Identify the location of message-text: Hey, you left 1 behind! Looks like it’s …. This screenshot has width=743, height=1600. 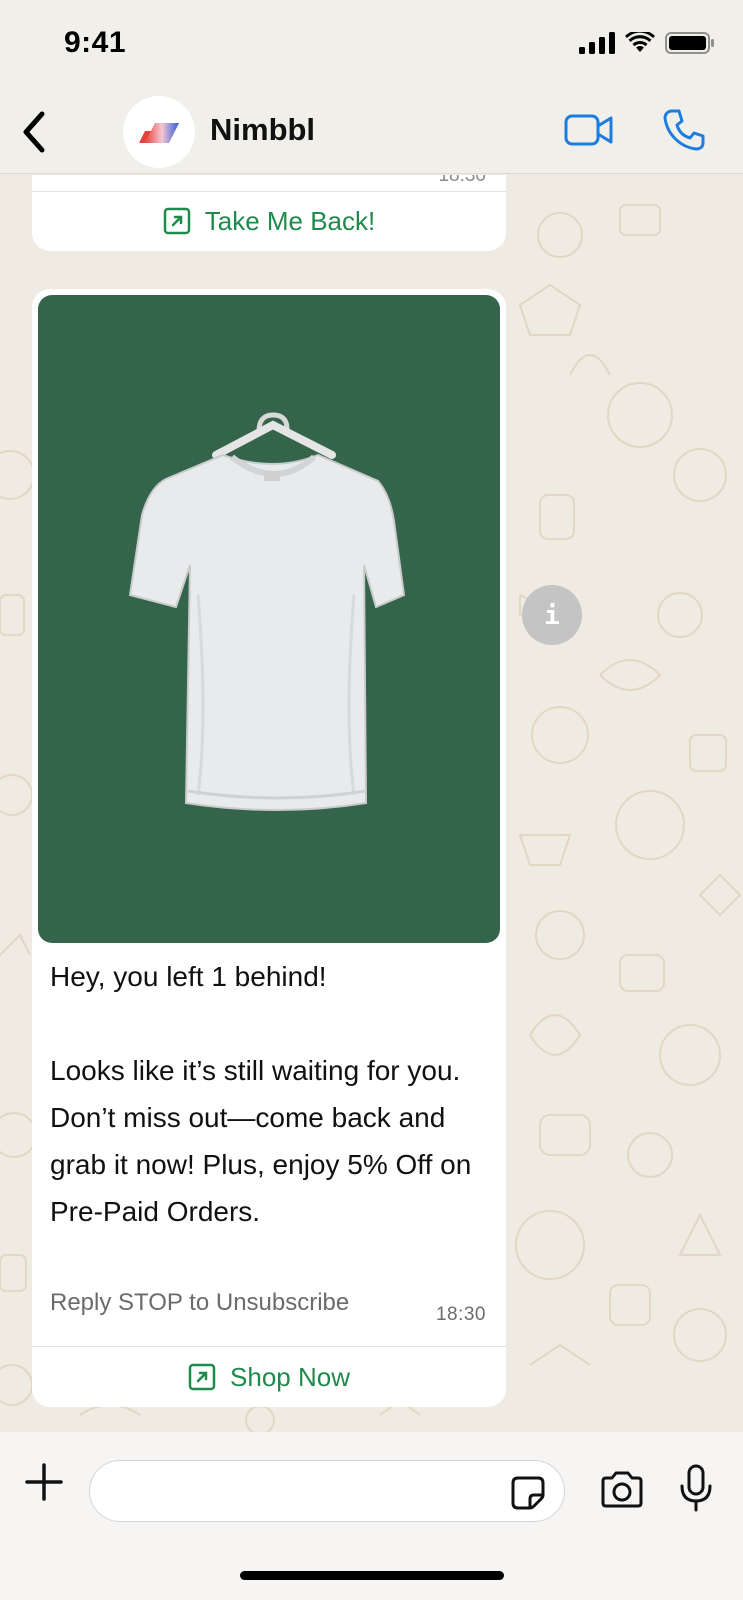
(270, 1094).